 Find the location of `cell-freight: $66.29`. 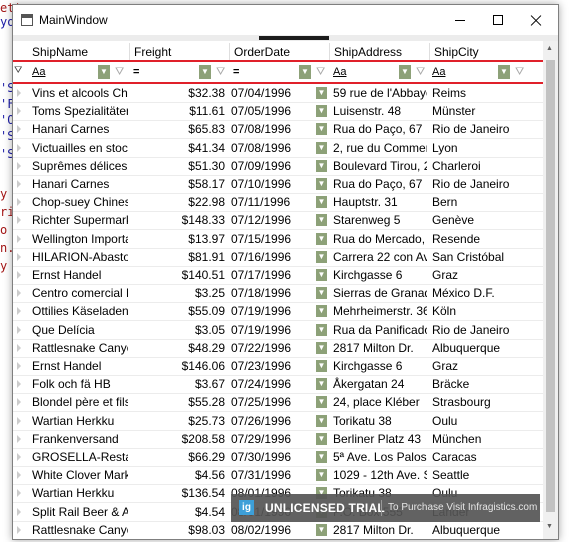

cell-freight: $66.29 is located at coordinates (178, 457).